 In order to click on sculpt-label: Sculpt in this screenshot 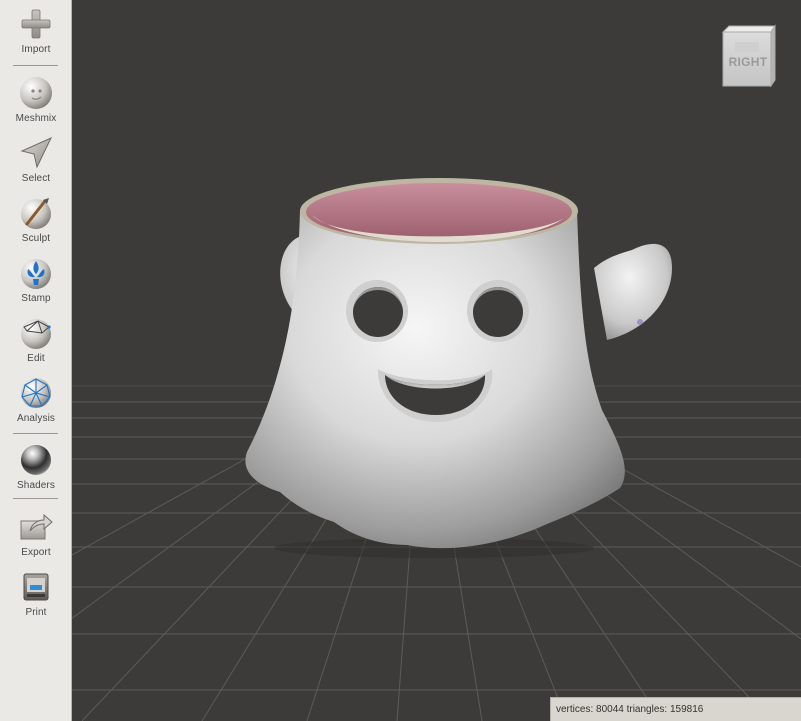, I will do `click(36, 238)`.